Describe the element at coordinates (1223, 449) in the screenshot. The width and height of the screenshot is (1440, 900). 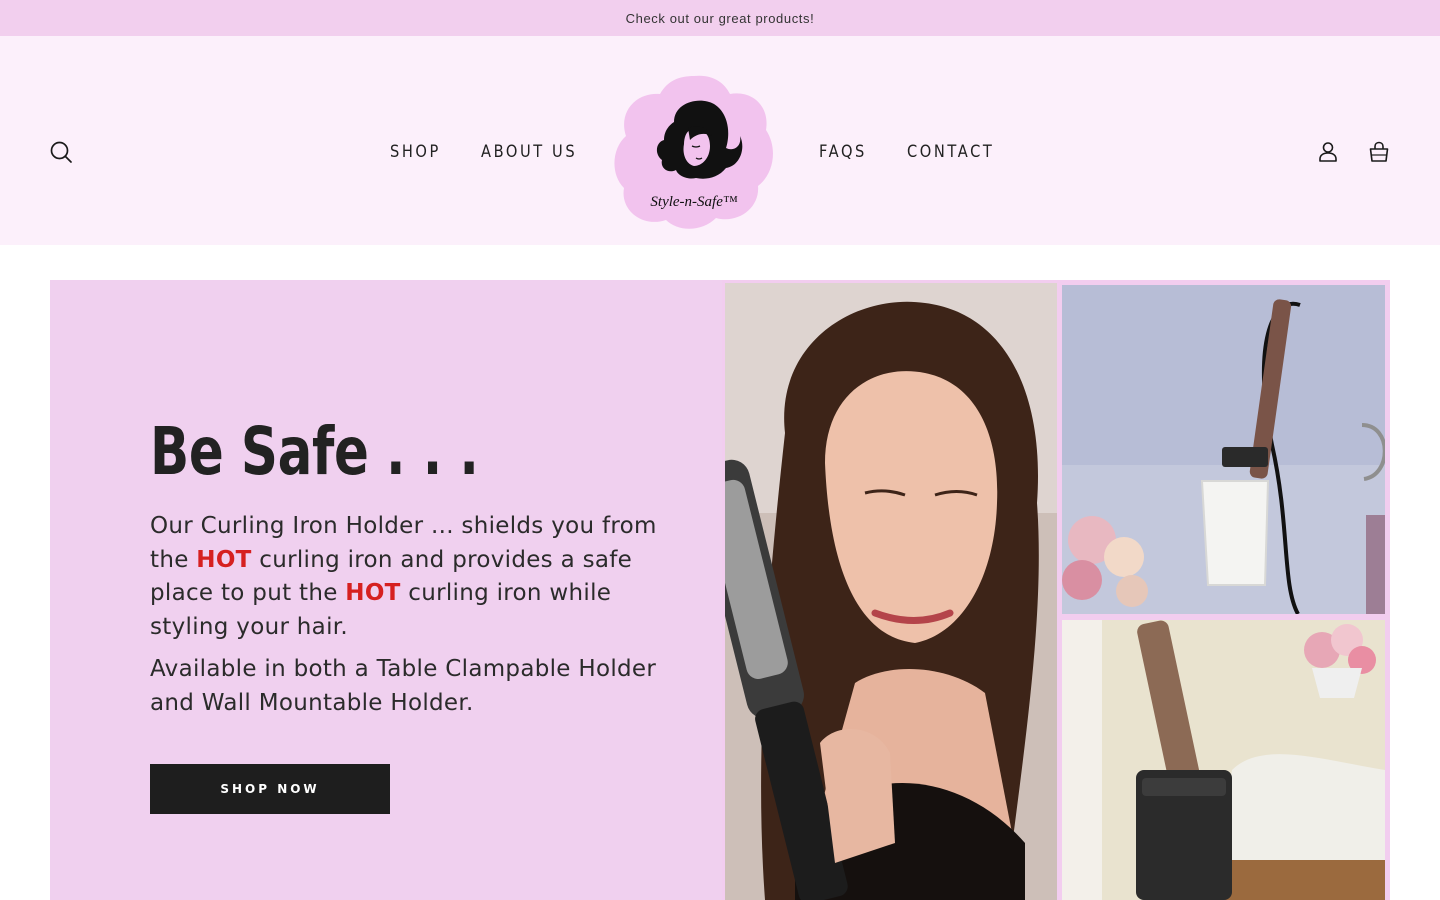
I see `wall-mounted-holder-photo` at that location.